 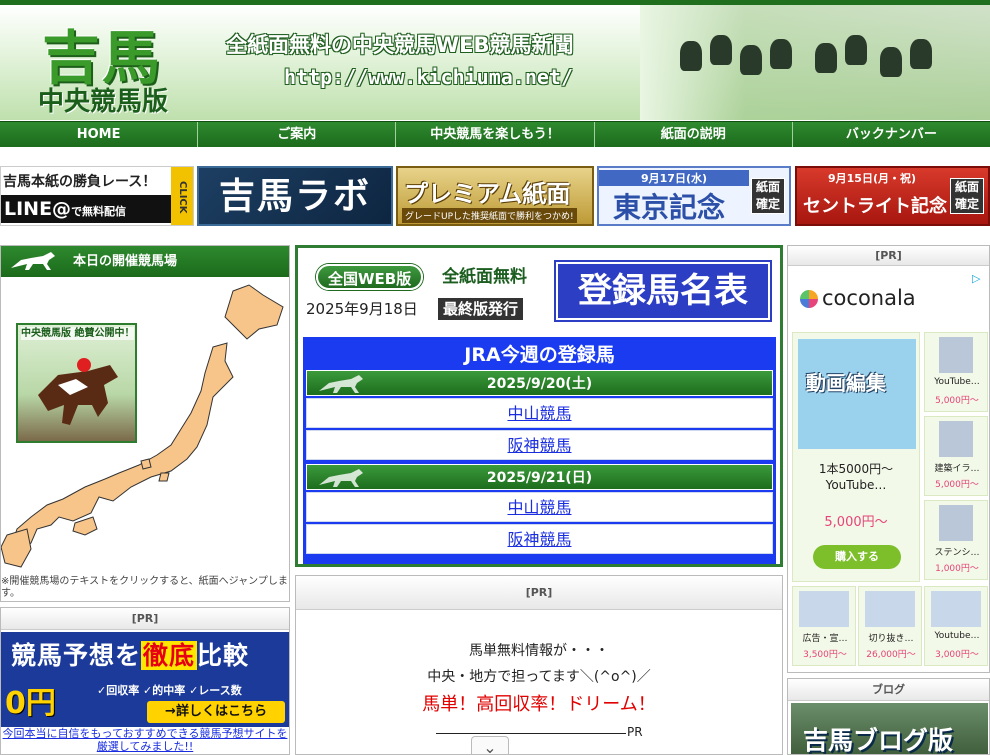 What do you see at coordinates (539, 413) in the screenshot?
I see `course-link-nakayama-sat: 中山競馬` at bounding box center [539, 413].